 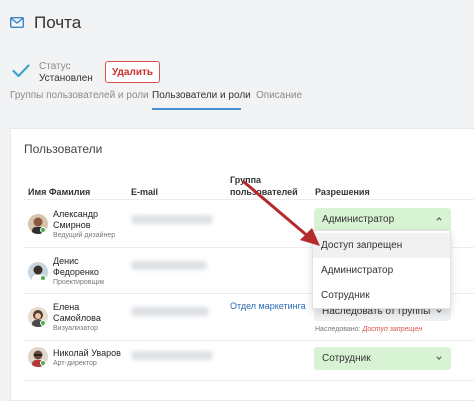 What do you see at coordinates (59, 192) in the screenshot?
I see `column-header-name: Имя Фамилия` at bounding box center [59, 192].